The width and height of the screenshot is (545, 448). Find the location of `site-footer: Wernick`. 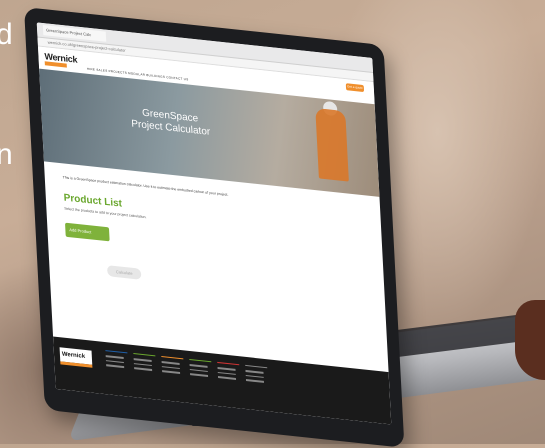

site-footer: Wernick is located at coordinates (222, 380).